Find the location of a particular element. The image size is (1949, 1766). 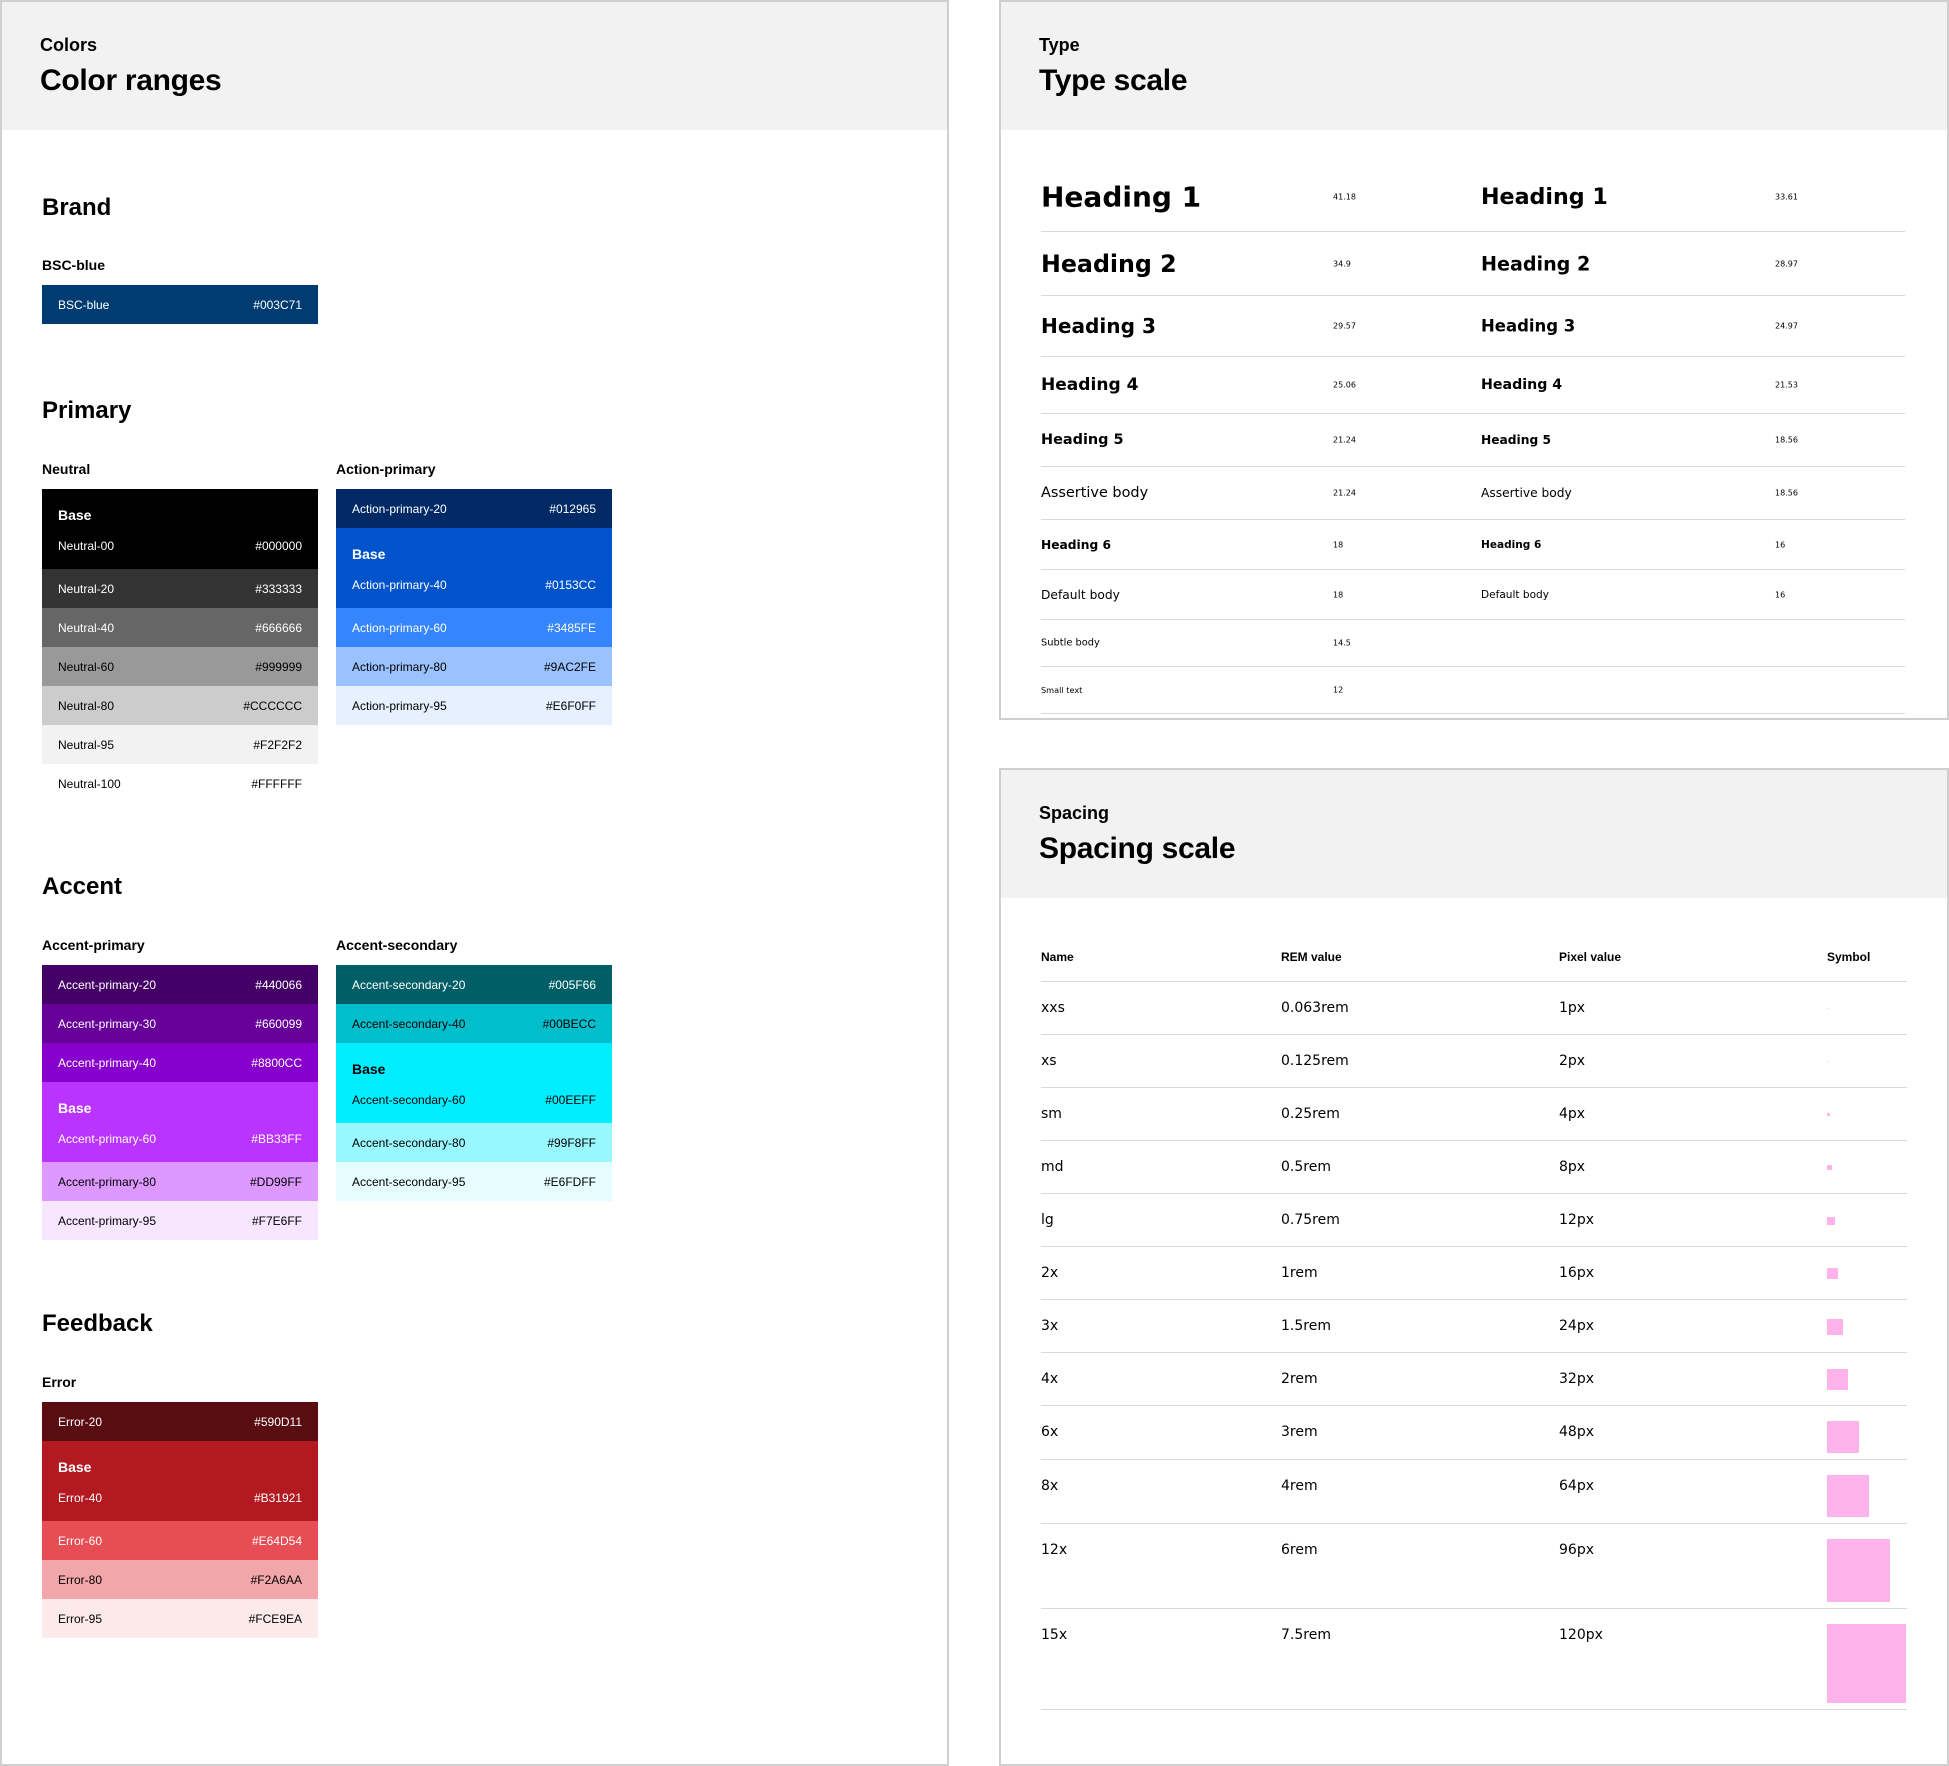

spacing-rem: 1.5rem is located at coordinates (1306, 1326).